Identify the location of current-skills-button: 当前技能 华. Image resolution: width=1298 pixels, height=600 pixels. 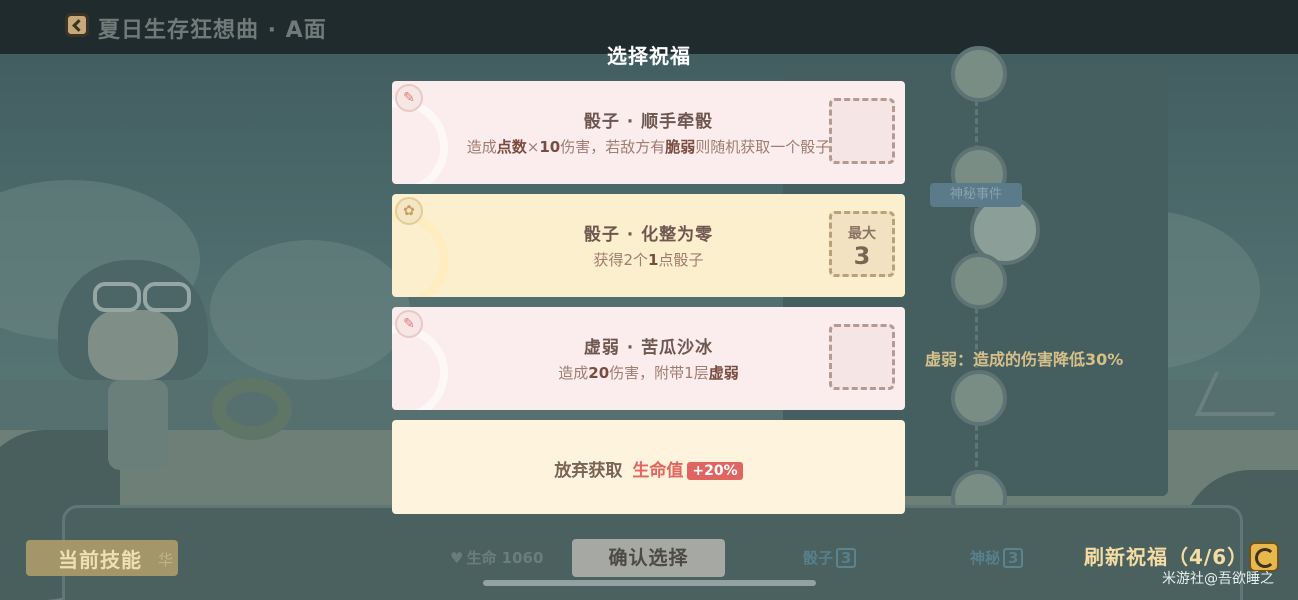
(102, 558).